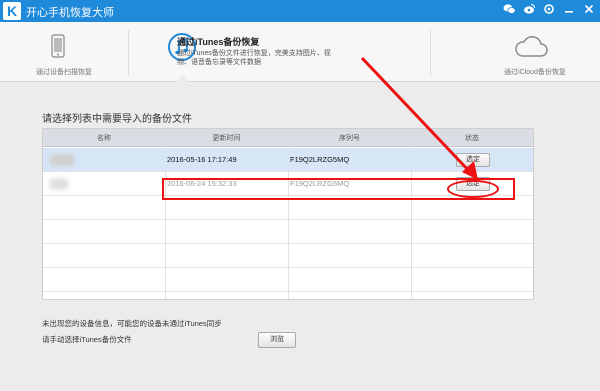 The width and height of the screenshot is (600, 391). I want to click on device-not-found-note: 未出现您的设备信息，可能您的设备未通过iTunes同步, so click(132, 323).